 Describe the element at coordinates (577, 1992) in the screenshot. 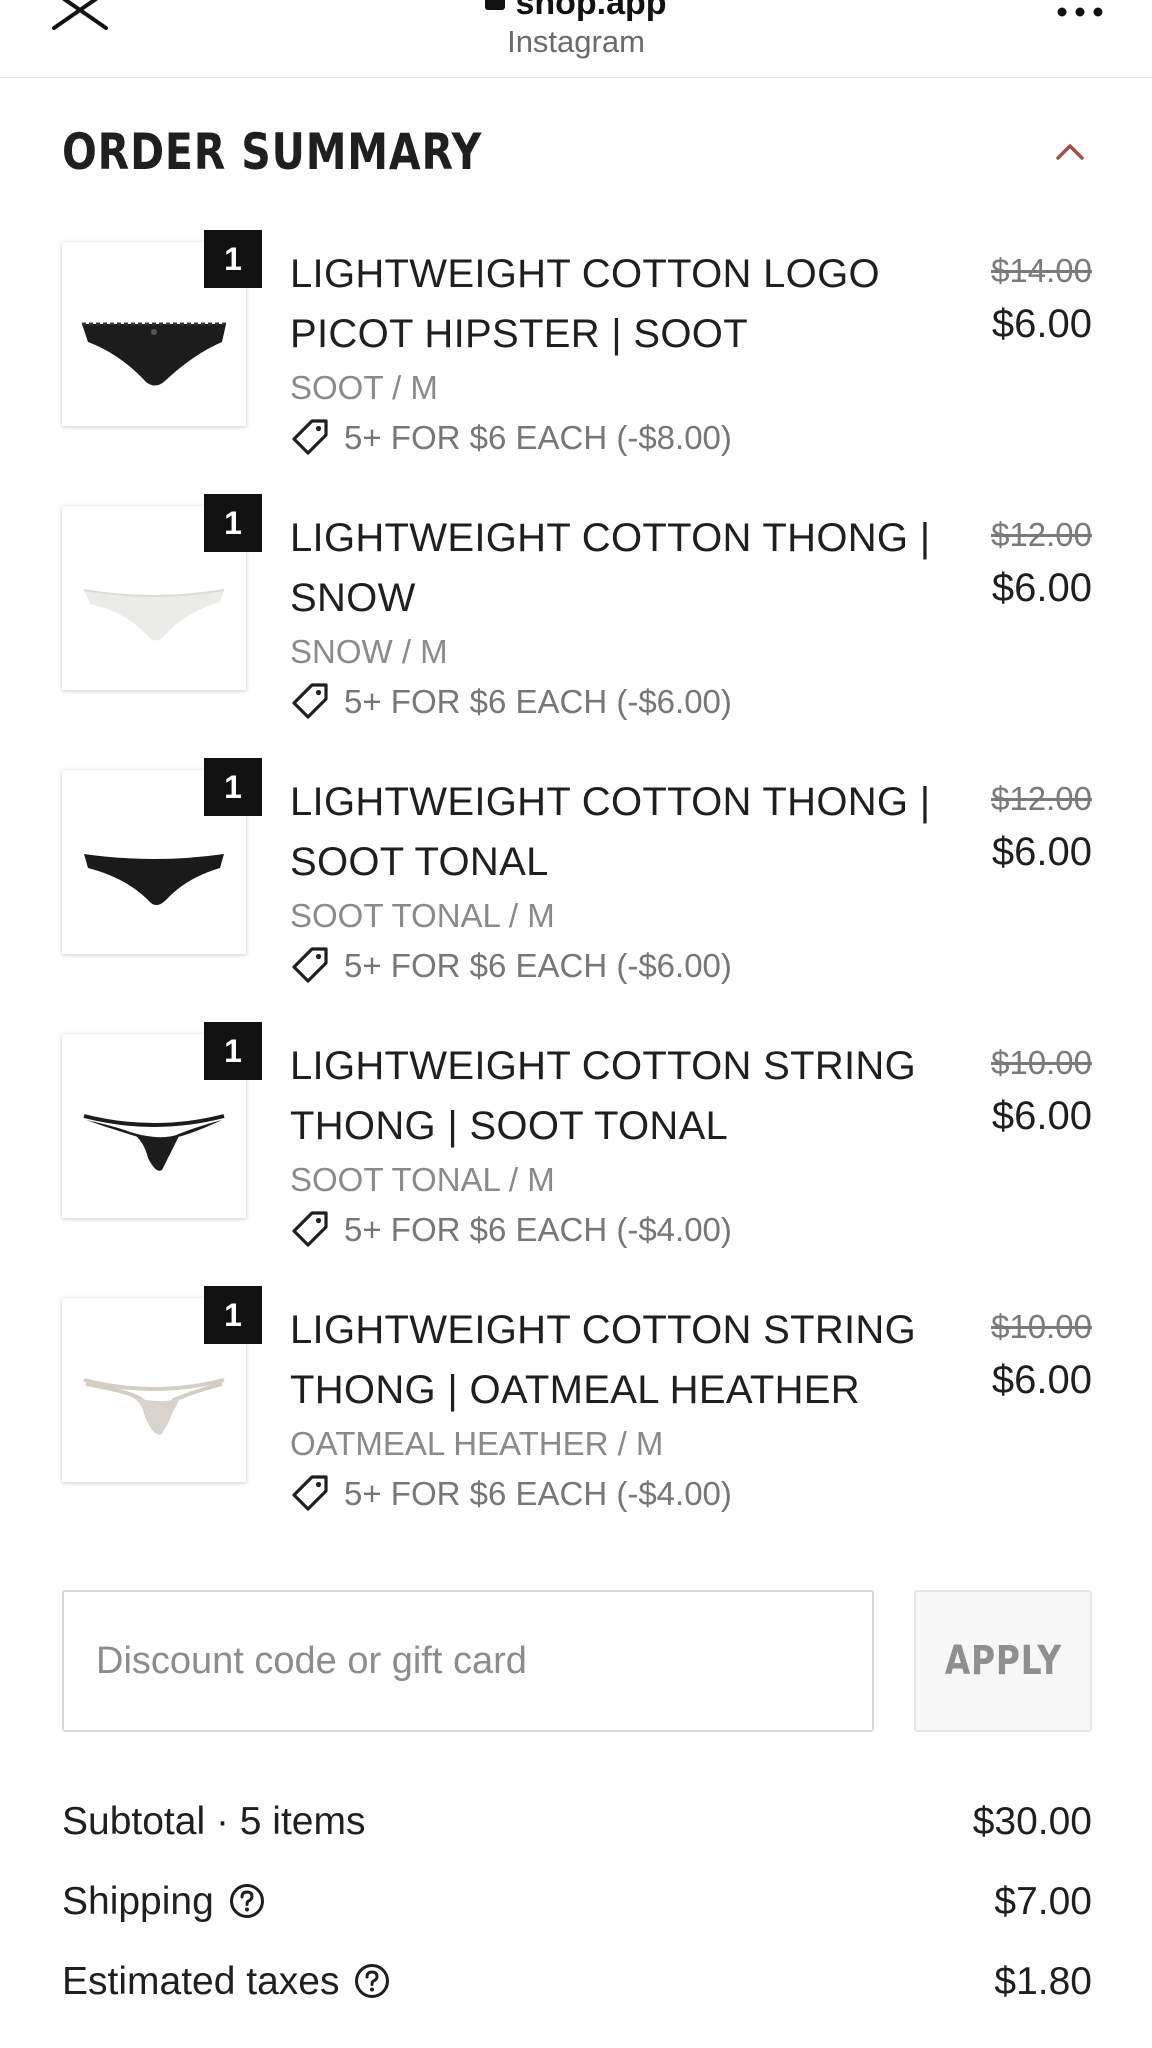

I see `taxes-row: Estimated taxes $1.80` at that location.